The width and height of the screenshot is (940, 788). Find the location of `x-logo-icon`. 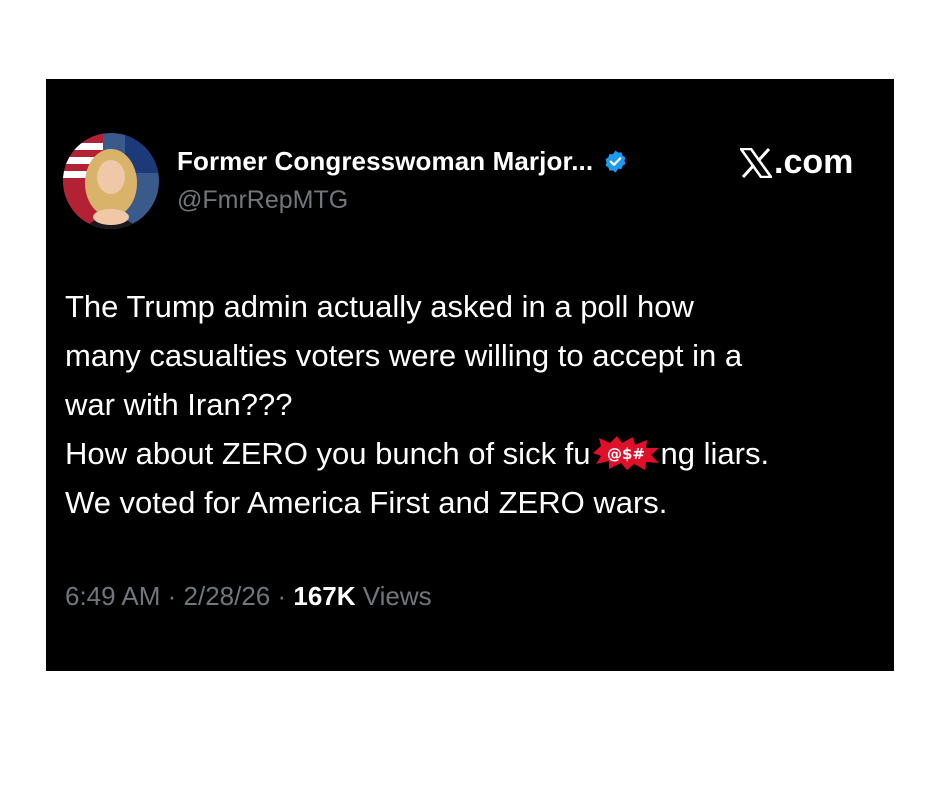

x-logo-icon is located at coordinates (756, 162).